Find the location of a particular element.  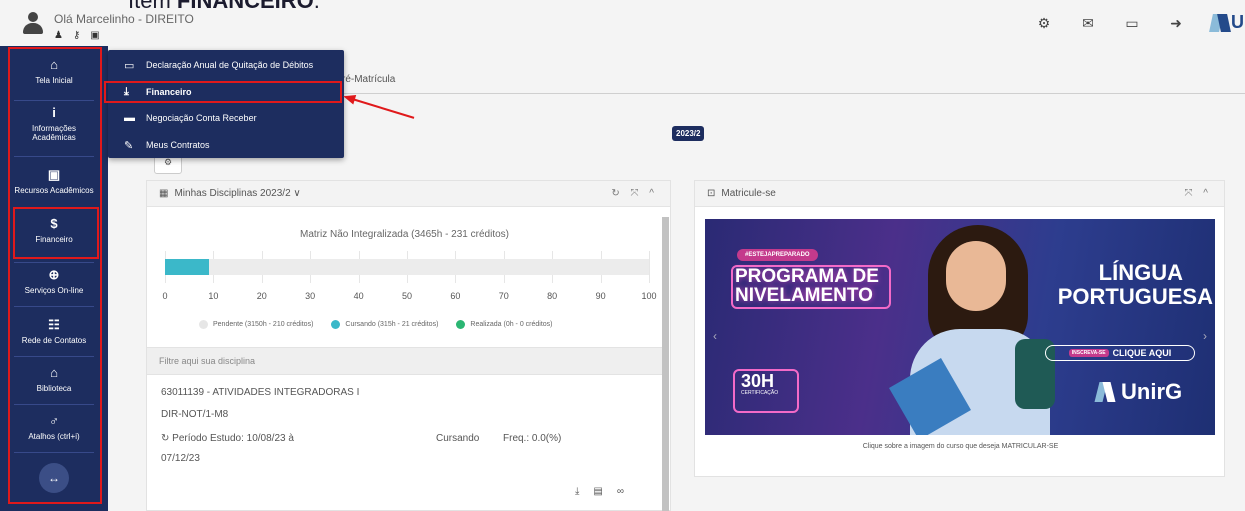

term-badge: 2023/2 is located at coordinates (688, 133).